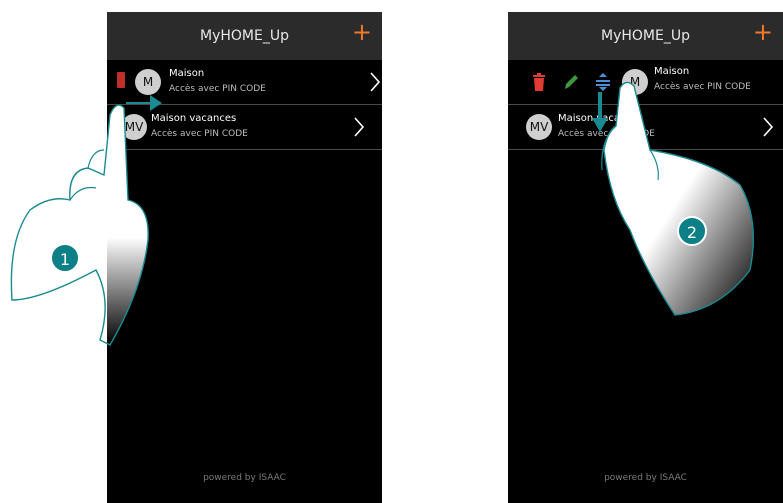  Describe the element at coordinates (692, 231) in the screenshot. I see `step-badge-2: 2` at that location.